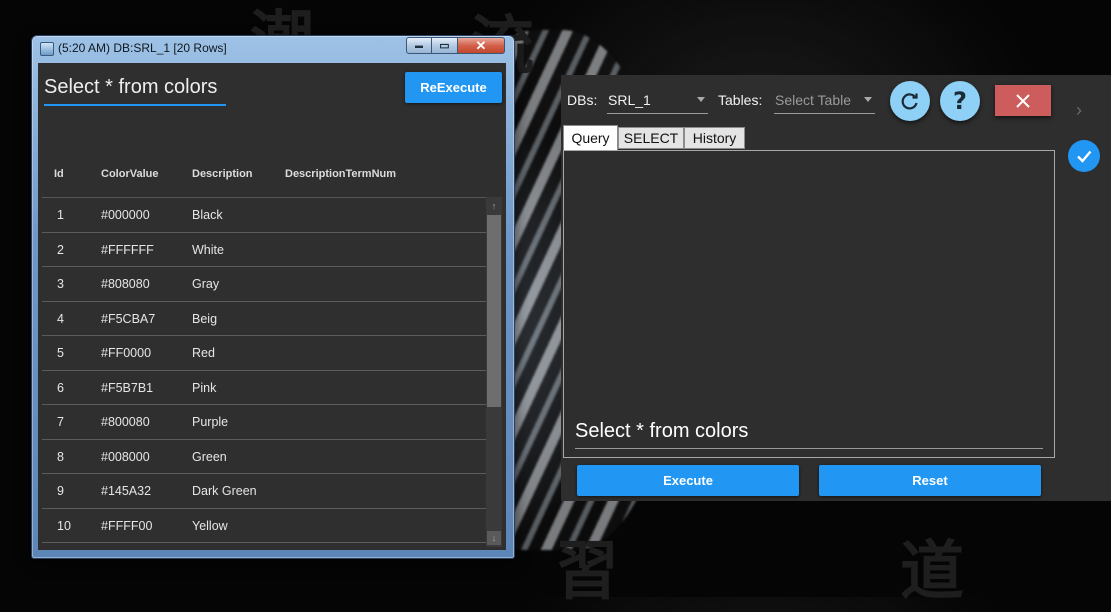  I want to click on tab-query: Query, so click(590, 137).